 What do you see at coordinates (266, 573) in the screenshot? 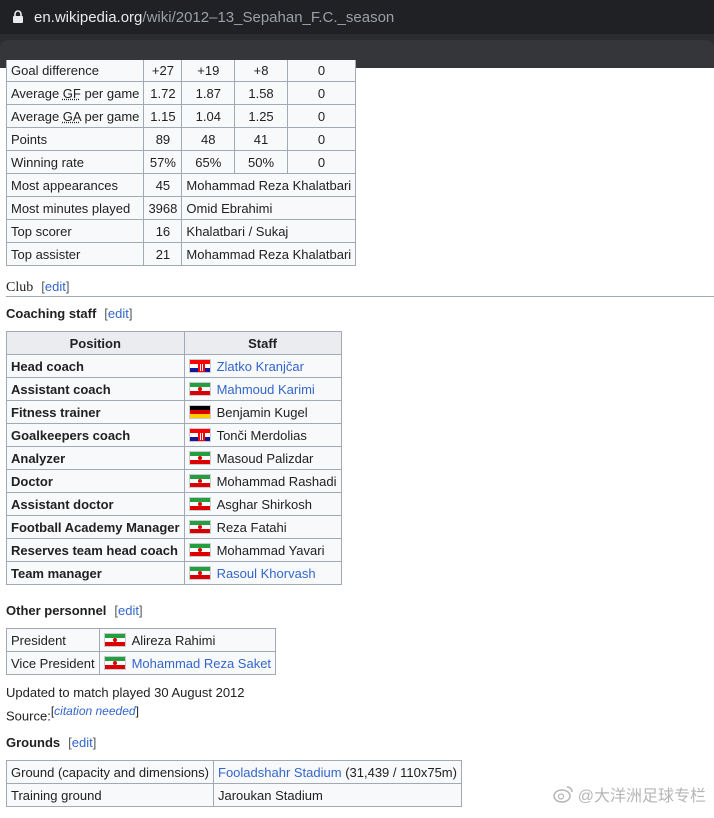
I see `staff-name: Rasoul Khorvash` at bounding box center [266, 573].